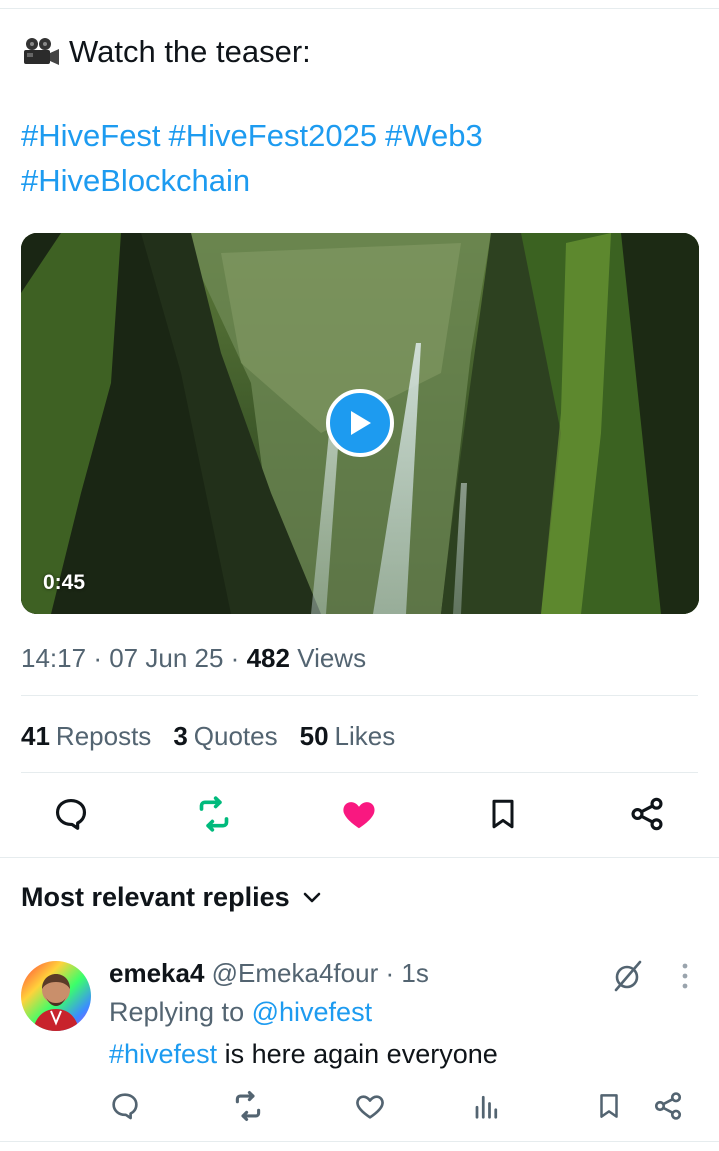 The width and height of the screenshot is (719, 1151). What do you see at coordinates (314, 736) in the screenshot?
I see `likes-count: 50` at bounding box center [314, 736].